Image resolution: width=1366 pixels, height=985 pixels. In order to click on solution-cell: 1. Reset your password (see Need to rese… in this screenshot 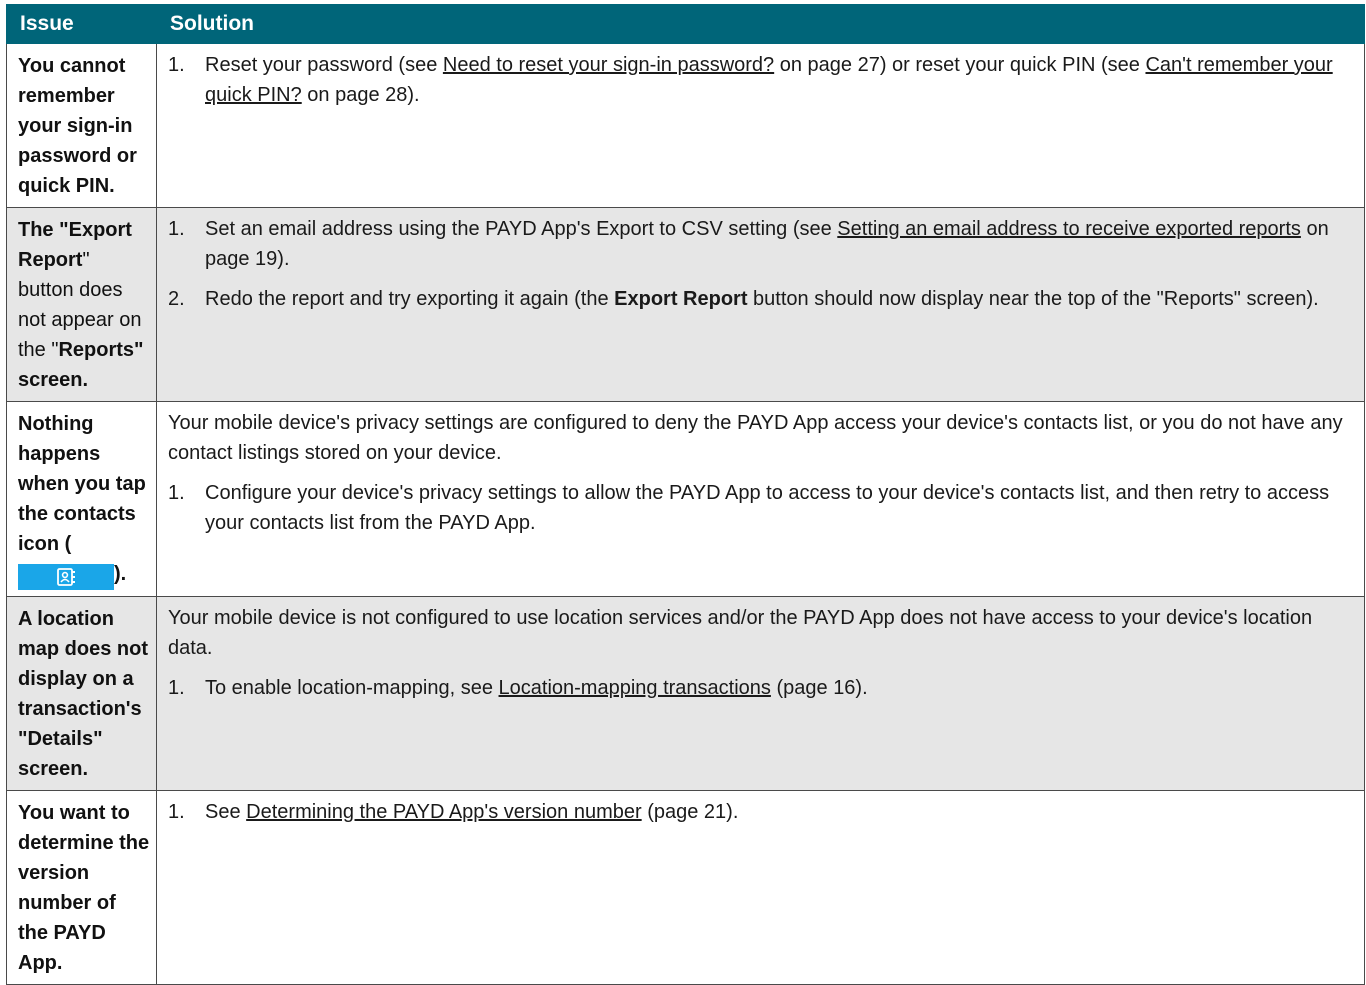, I will do `click(760, 125)`.